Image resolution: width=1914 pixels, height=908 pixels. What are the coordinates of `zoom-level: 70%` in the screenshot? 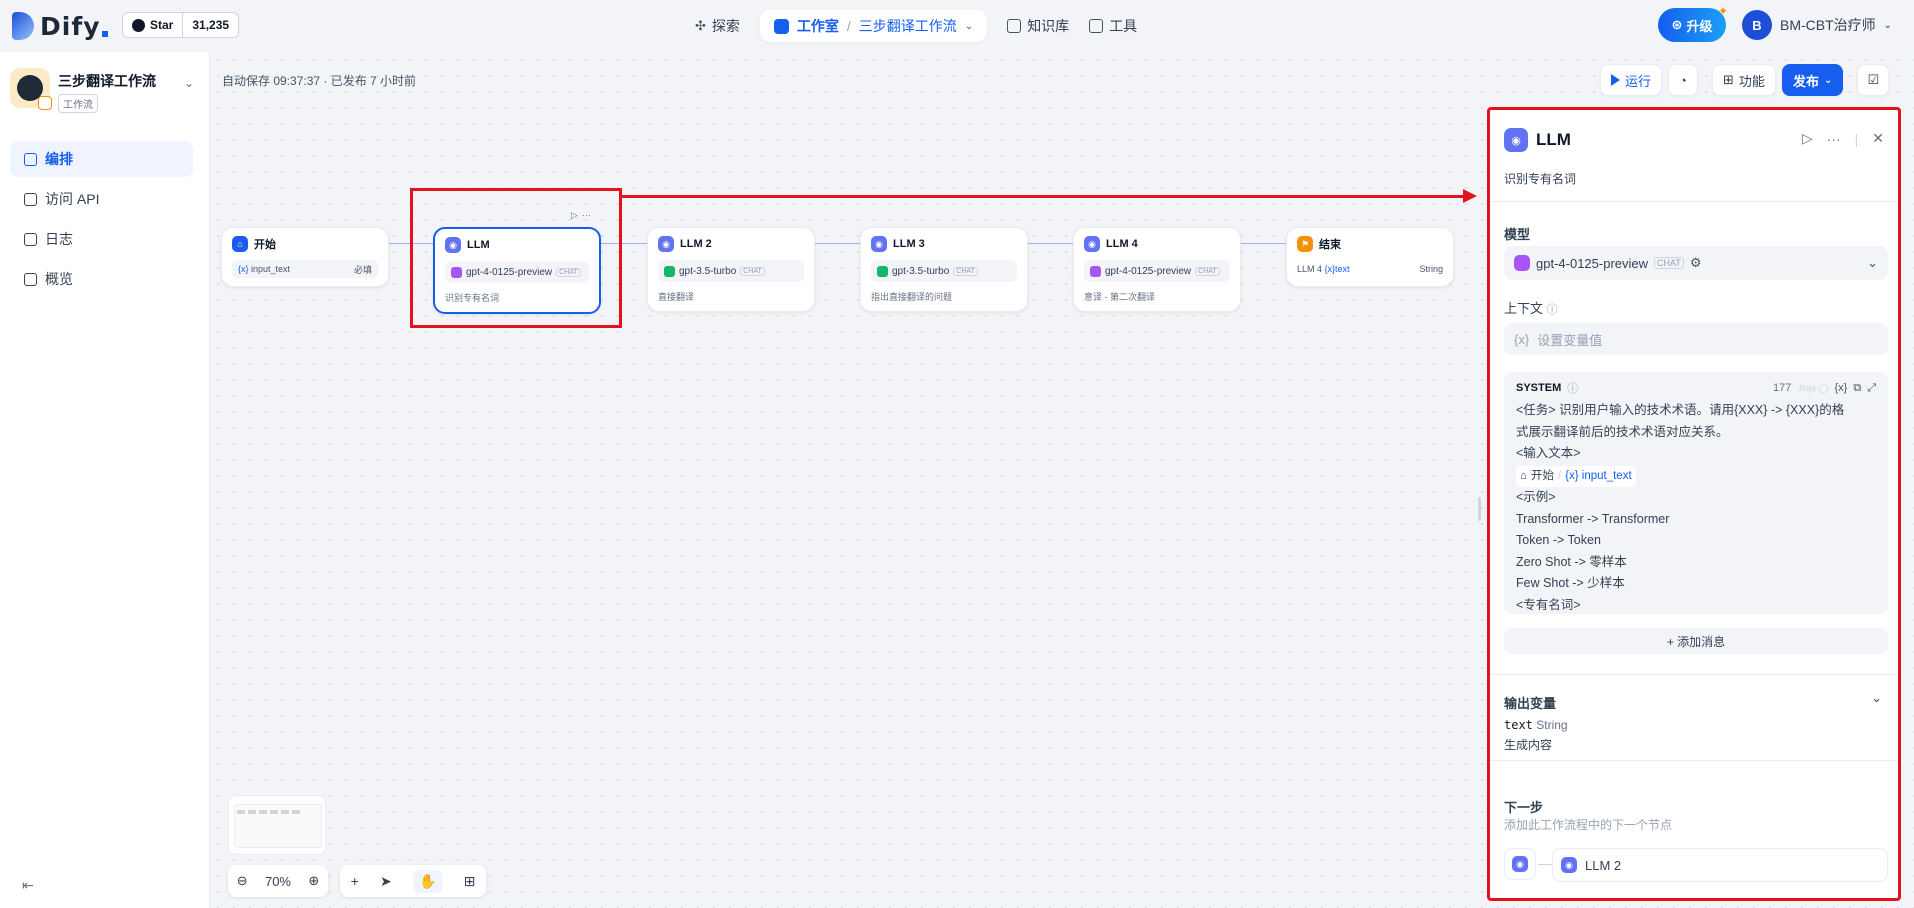 It's located at (278, 881).